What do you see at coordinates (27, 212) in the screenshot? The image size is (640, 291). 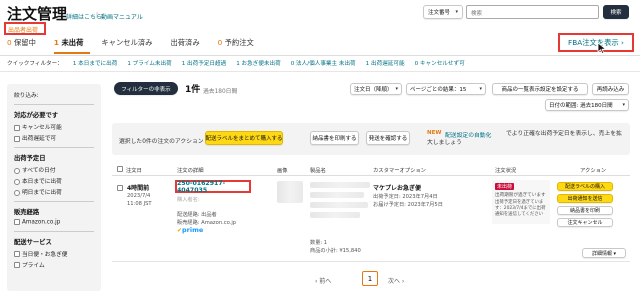 I see `sidebar-heading: 販売経路` at bounding box center [27, 212].